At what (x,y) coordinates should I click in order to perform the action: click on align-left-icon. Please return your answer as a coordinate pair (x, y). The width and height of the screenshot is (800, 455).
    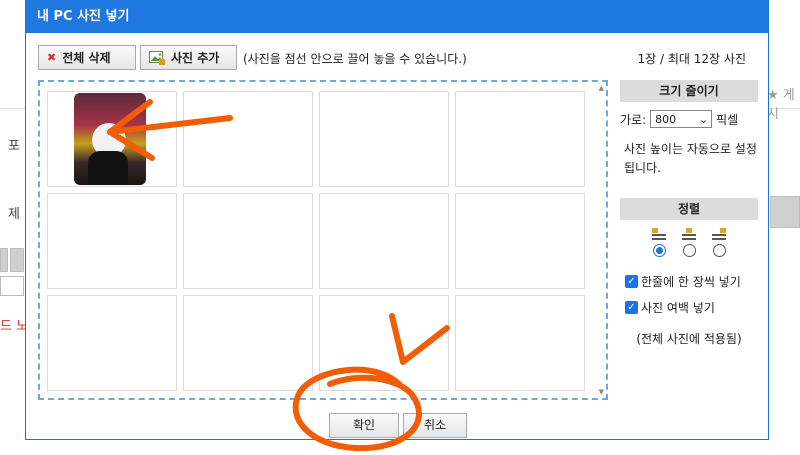
    Looking at the image, I should click on (659, 234).